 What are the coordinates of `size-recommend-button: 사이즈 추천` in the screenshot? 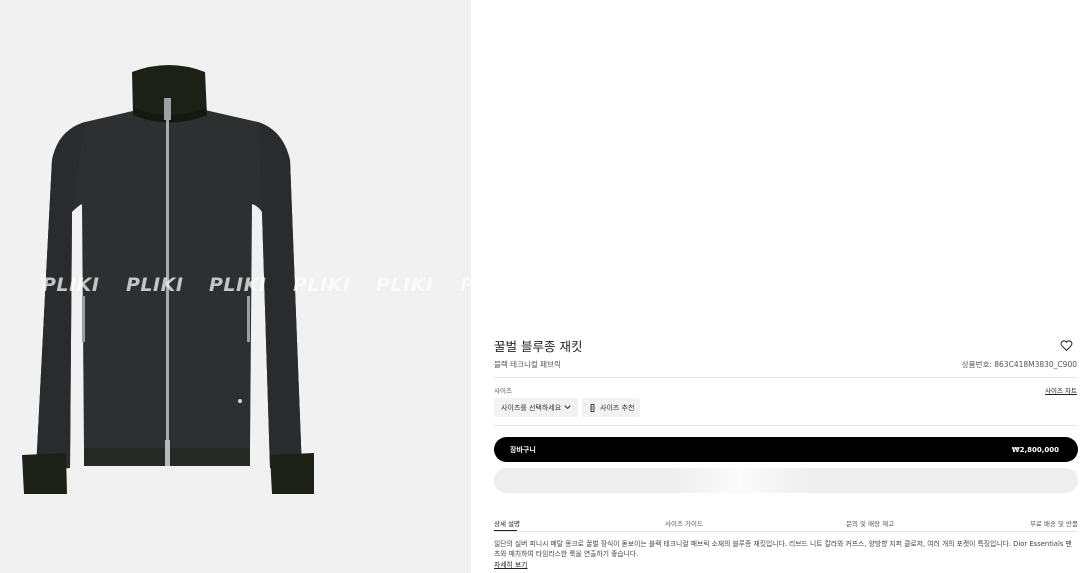 It's located at (611, 407).